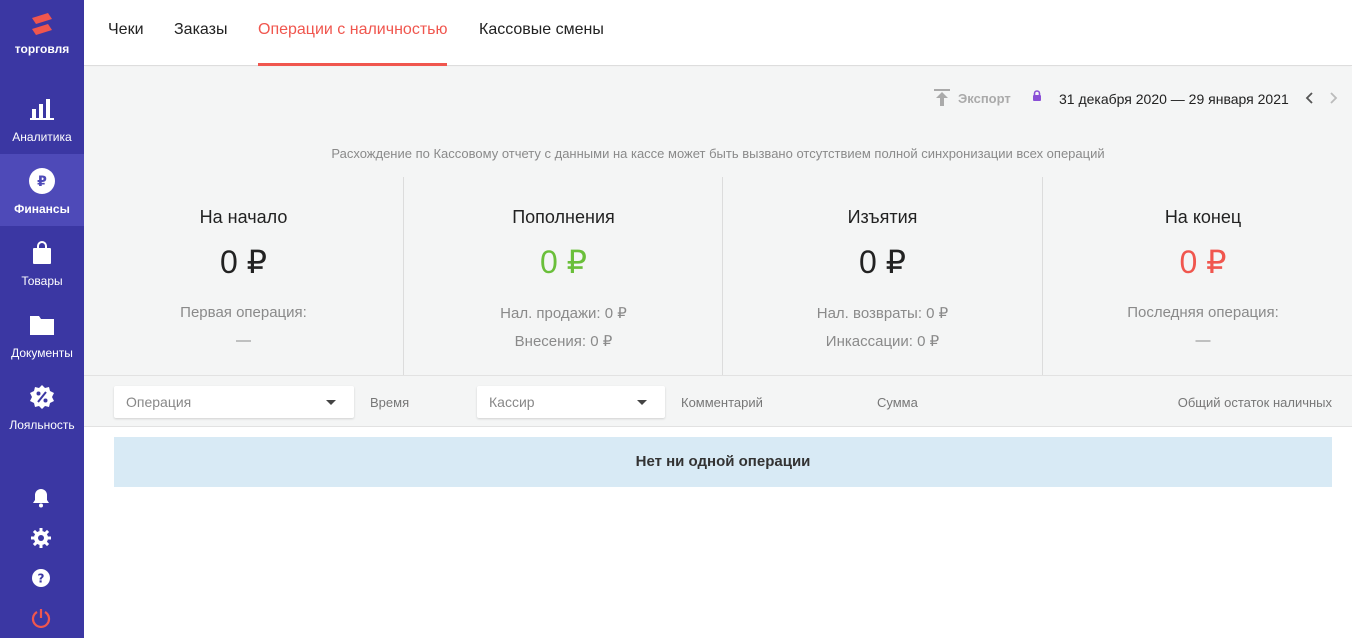 Image resolution: width=1352 pixels, height=638 pixels. Describe the element at coordinates (882, 313) in the screenshot. I see `summary-detail: Нал. возвраты: 0 ₽` at that location.